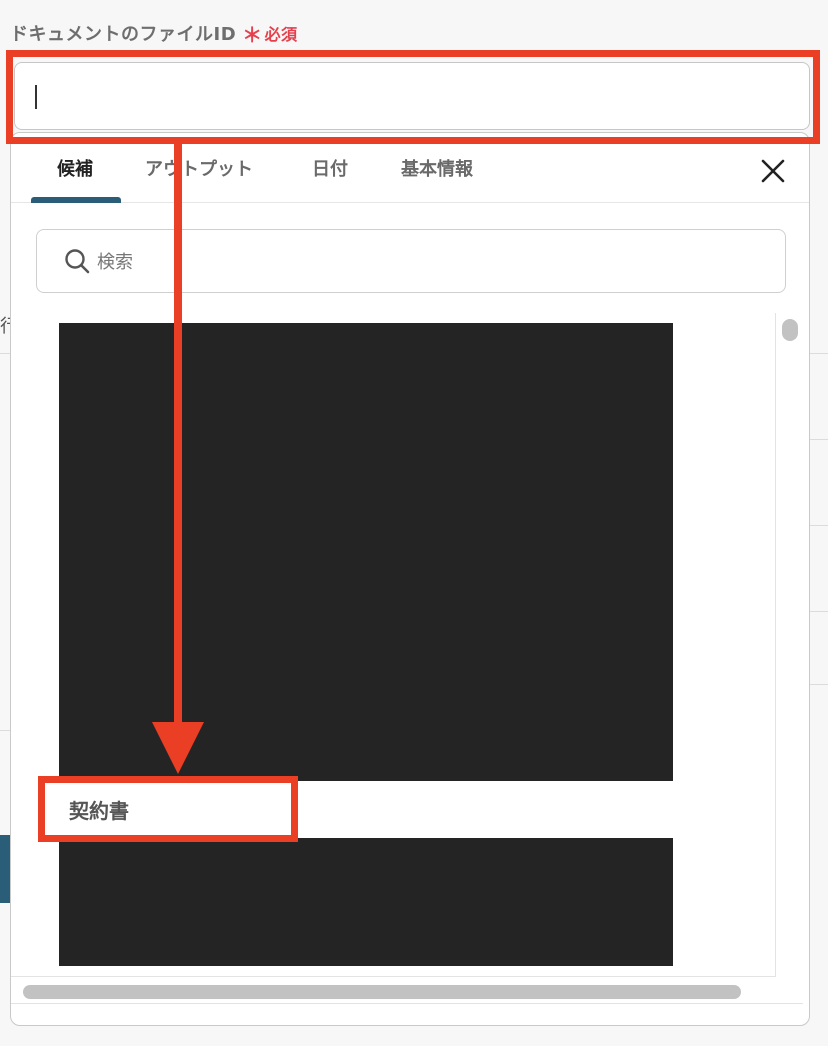 The image size is (828, 1046). Describe the element at coordinates (412, 96) in the screenshot. I see `file-id-input-caret-layer` at that location.